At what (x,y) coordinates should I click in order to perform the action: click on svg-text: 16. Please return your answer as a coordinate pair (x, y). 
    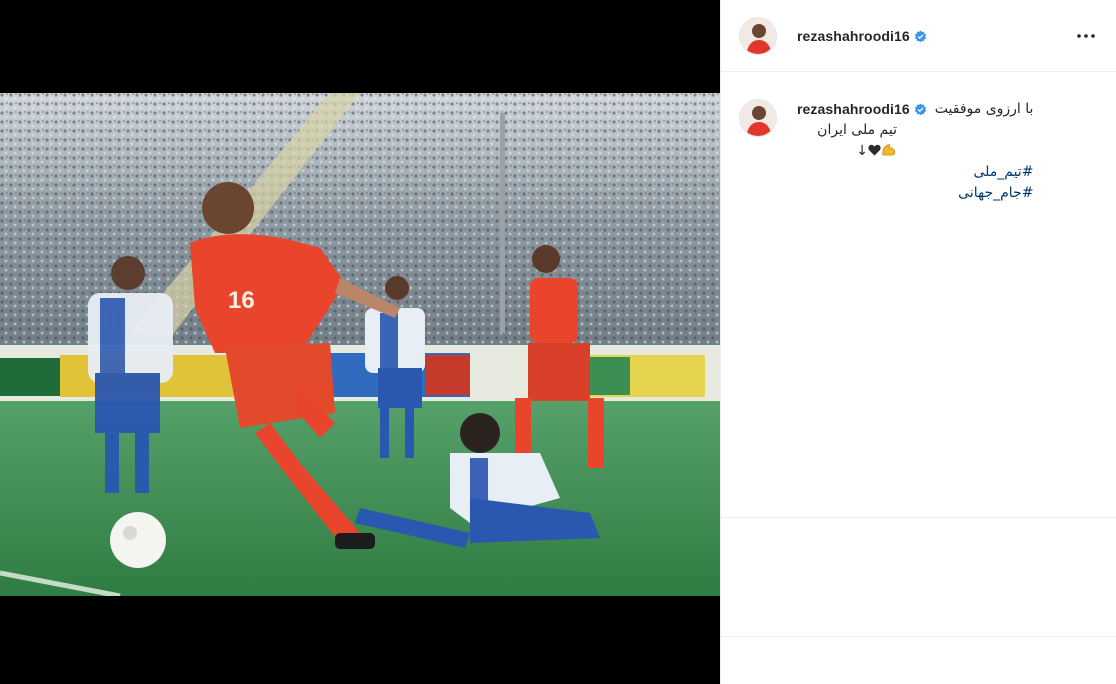
    Looking at the image, I should click on (241, 300).